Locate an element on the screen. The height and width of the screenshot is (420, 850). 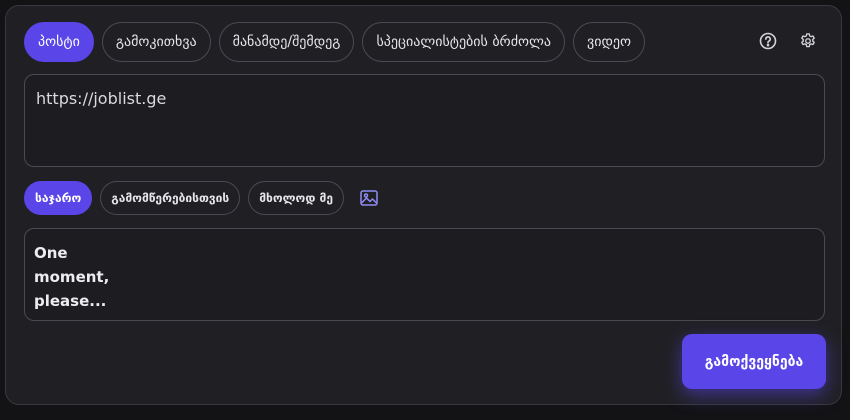
privacy-selector: საჯარო გამომწერებისთვის მხოლოდ მე is located at coordinates (205, 198).